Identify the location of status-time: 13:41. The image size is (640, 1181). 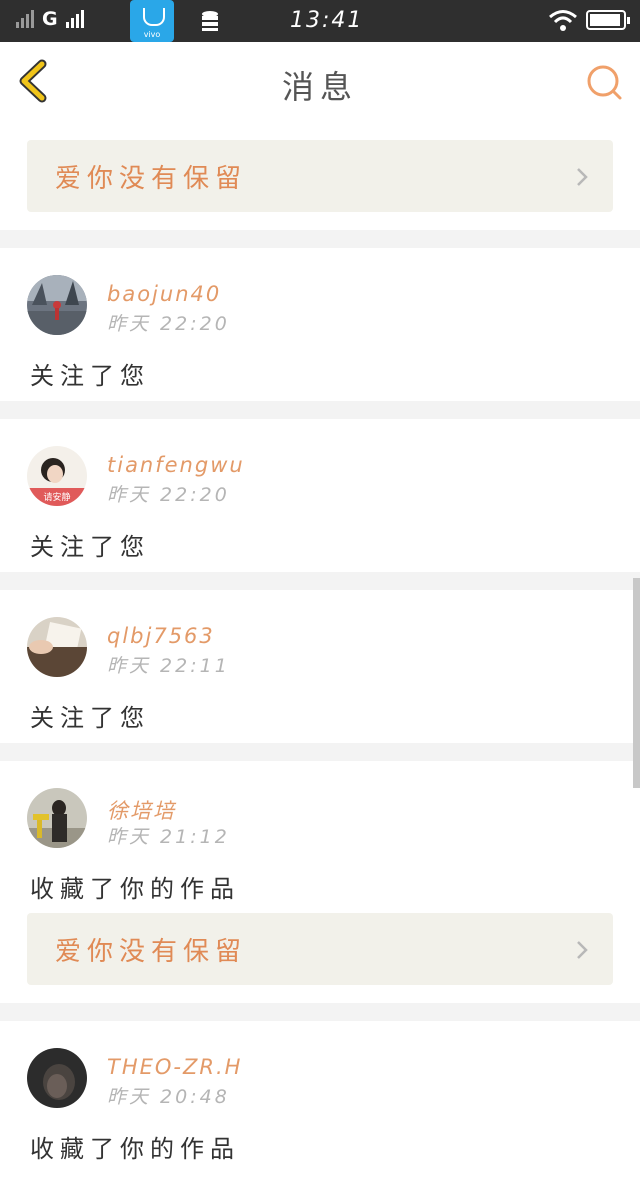
(327, 20).